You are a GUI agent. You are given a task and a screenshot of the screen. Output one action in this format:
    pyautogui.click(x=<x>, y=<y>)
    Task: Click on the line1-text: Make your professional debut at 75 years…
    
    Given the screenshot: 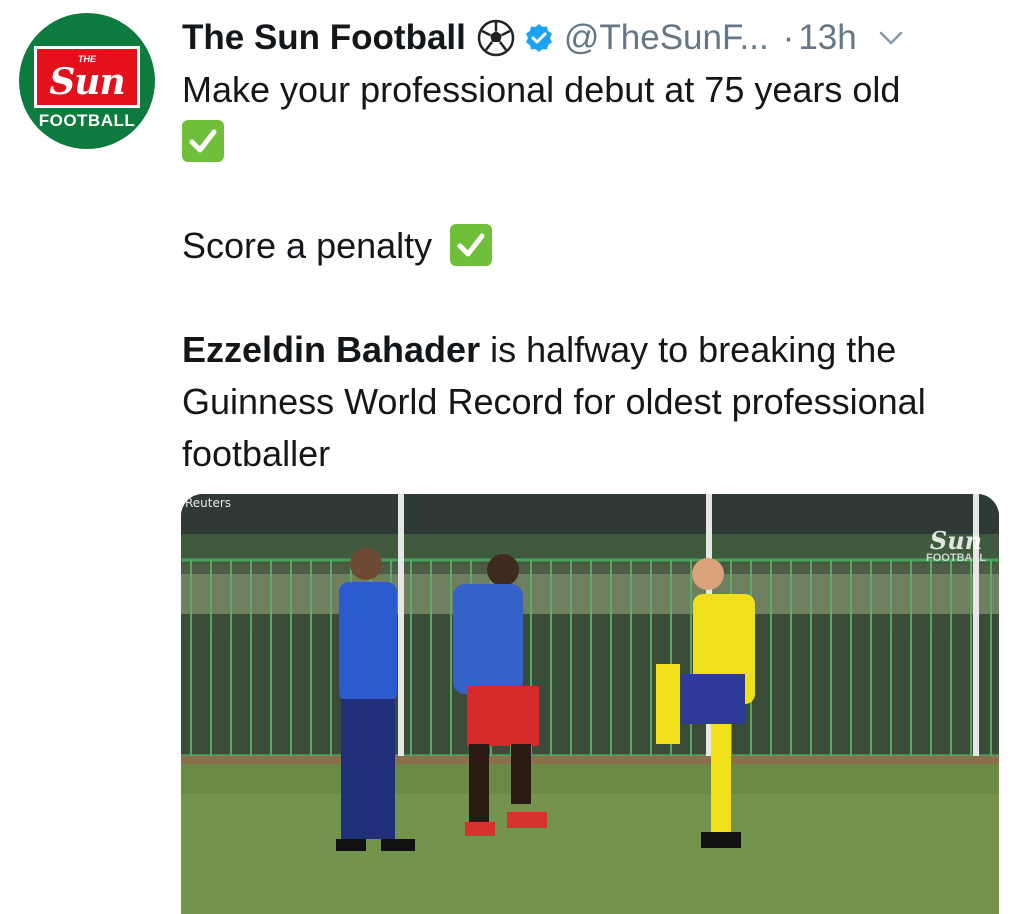 What is the action you would take?
    pyautogui.click(x=541, y=89)
    